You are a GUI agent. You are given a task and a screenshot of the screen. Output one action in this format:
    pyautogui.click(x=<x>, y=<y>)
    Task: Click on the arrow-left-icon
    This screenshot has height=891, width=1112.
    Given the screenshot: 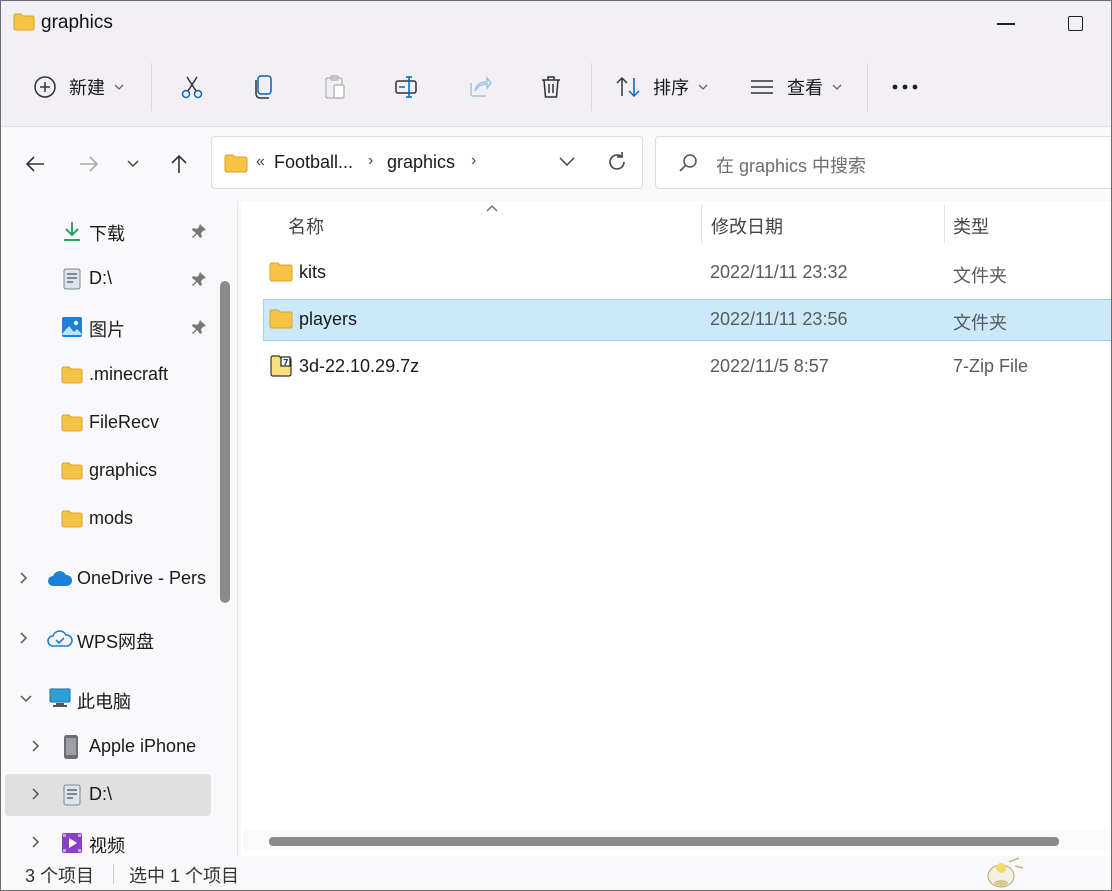 What is the action you would take?
    pyautogui.click(x=34, y=164)
    